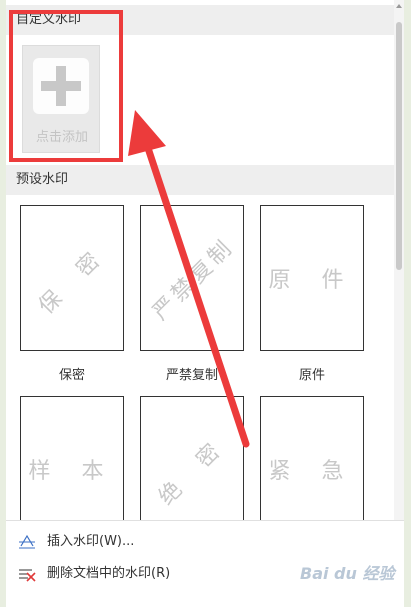 The height and width of the screenshot is (607, 411). What do you see at coordinates (194, 471) in the screenshot?
I see `watermark-preview-text: 绝 密` at bounding box center [194, 471].